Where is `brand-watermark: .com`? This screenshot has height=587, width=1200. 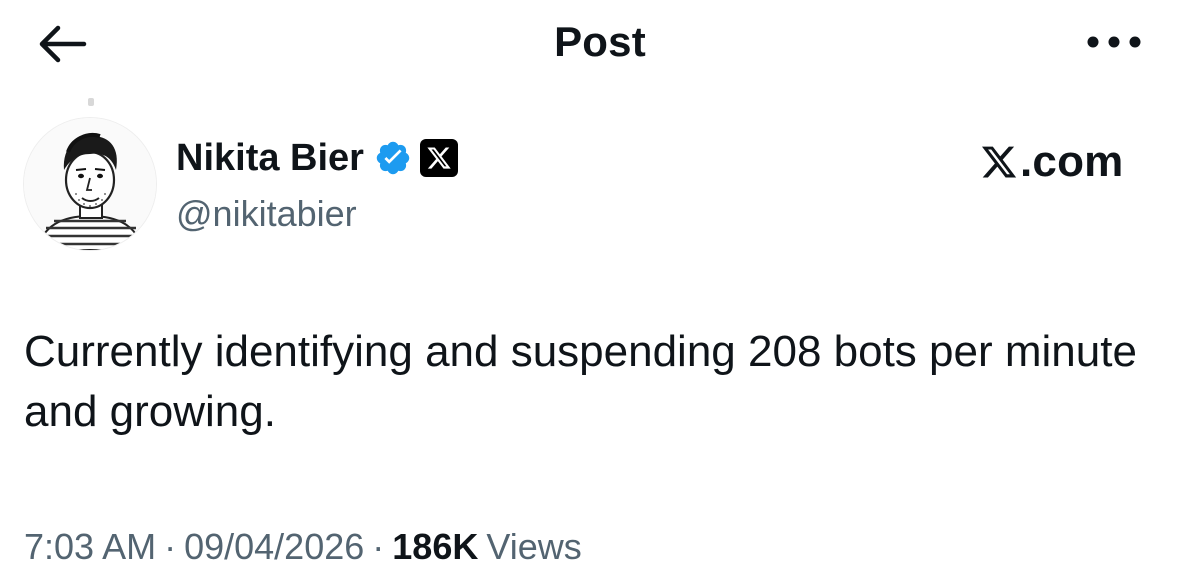 brand-watermark: .com is located at coordinates (1067, 162).